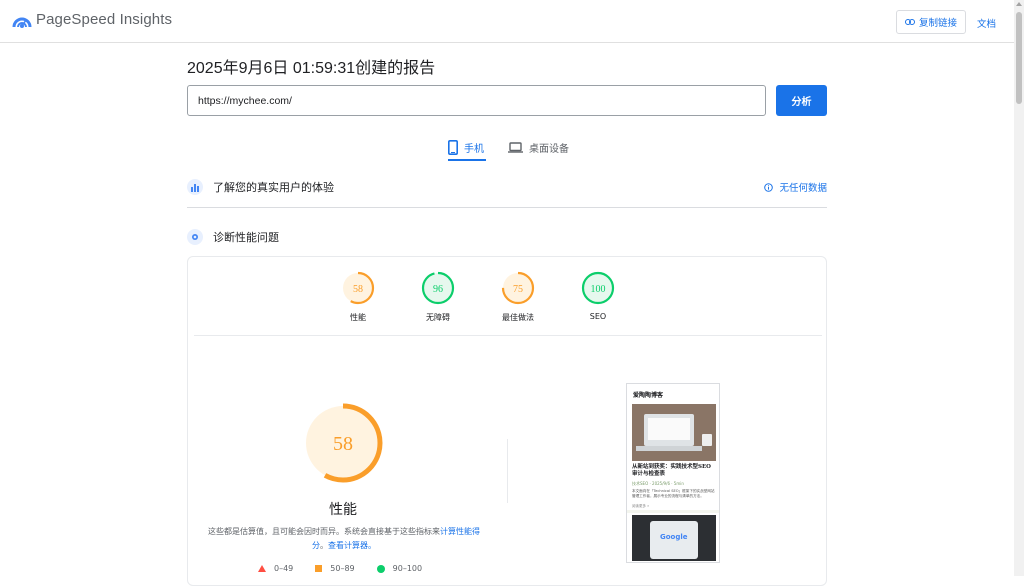  What do you see at coordinates (324, 531) in the screenshot?
I see `desc-text: 这些都是估算值，且可能会因时而异。系统会直接基于这些指标来` at bounding box center [324, 531].